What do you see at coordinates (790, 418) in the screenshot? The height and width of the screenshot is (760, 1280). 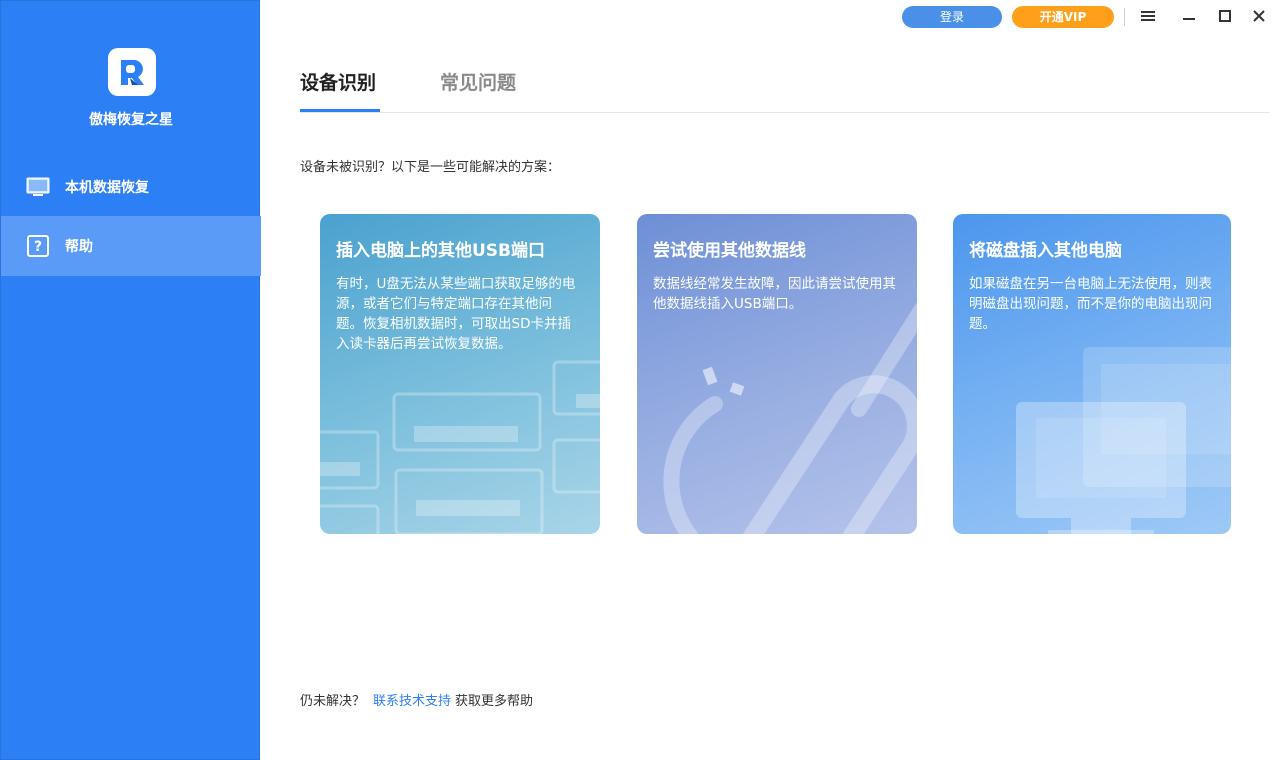 I see `cable-icon` at bounding box center [790, 418].